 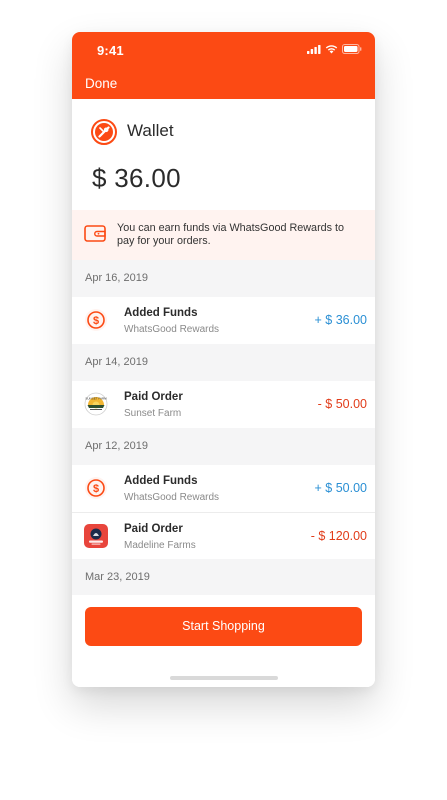 I want to click on home-indicator, so click(x=224, y=678).